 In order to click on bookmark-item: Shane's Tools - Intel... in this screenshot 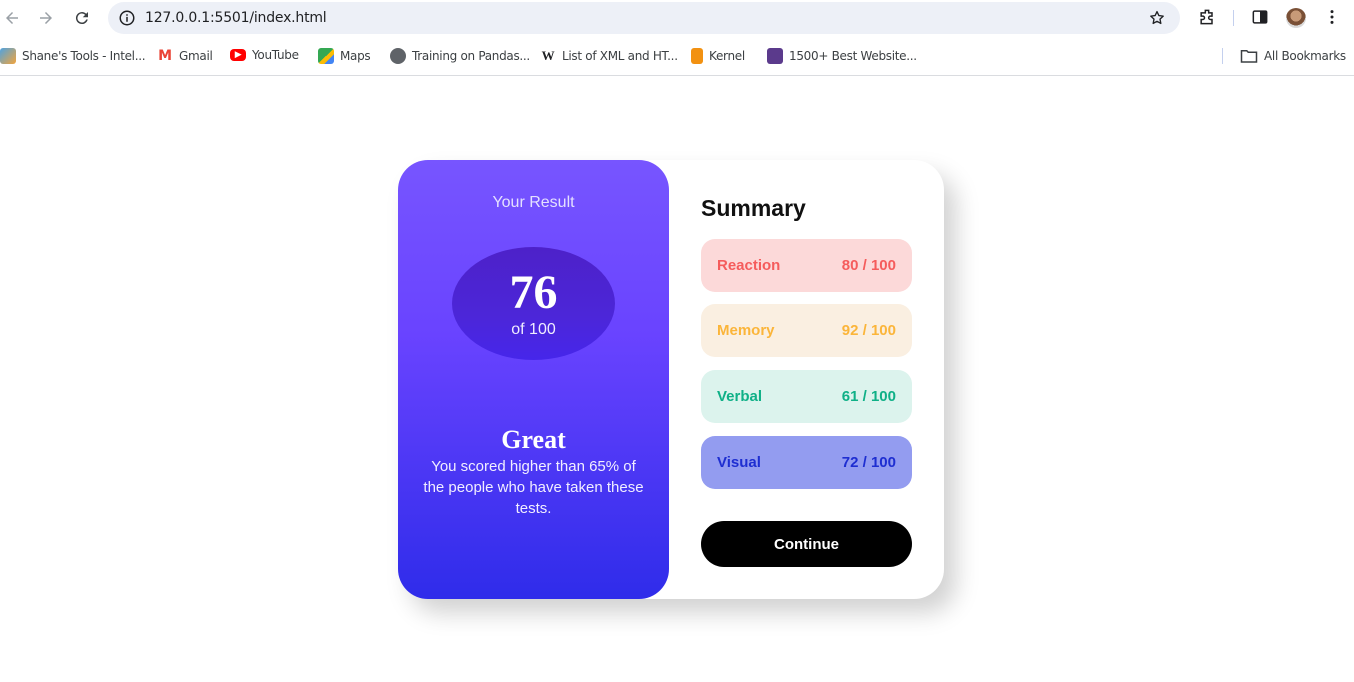, I will do `click(73, 56)`.